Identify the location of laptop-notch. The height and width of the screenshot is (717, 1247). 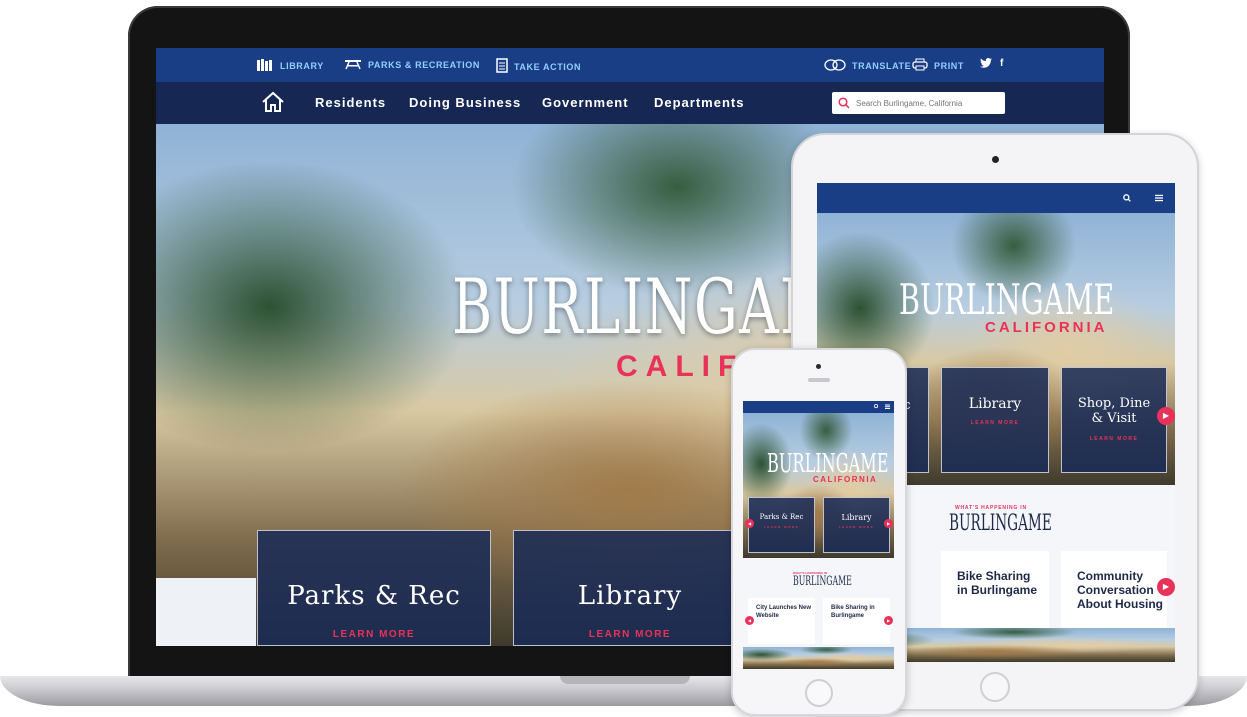
(625, 680).